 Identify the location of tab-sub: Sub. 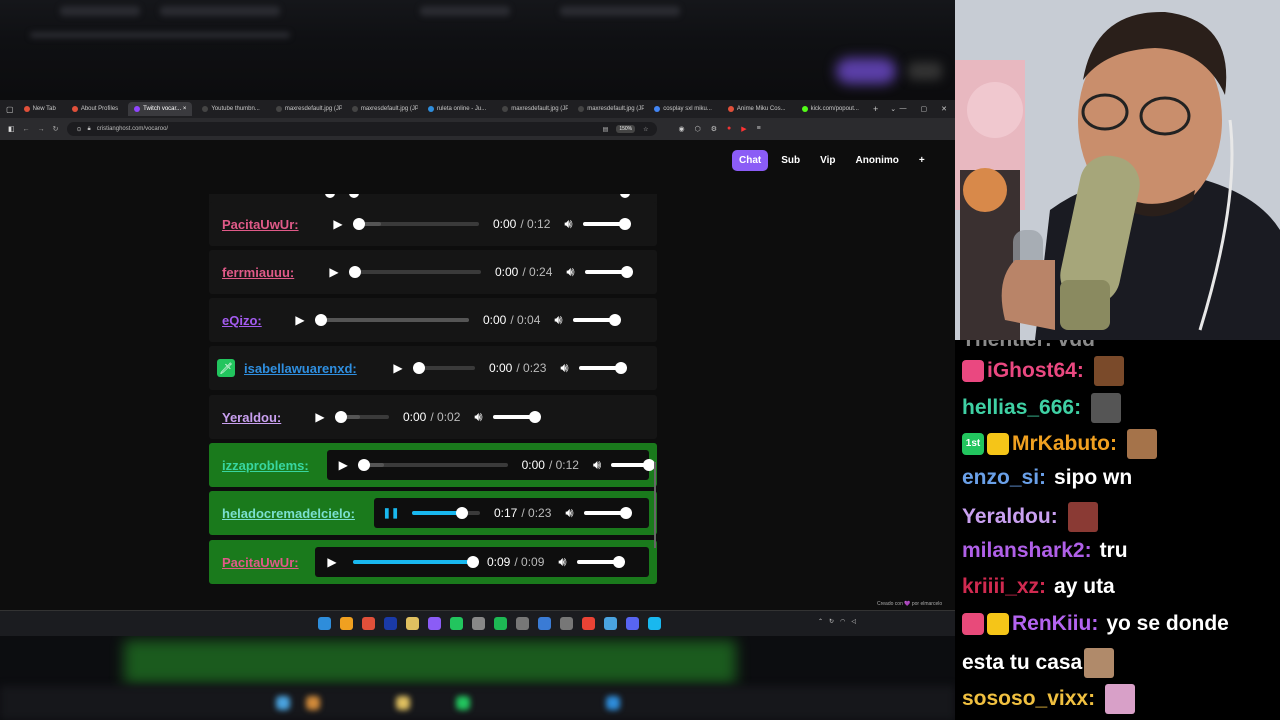
(790, 160).